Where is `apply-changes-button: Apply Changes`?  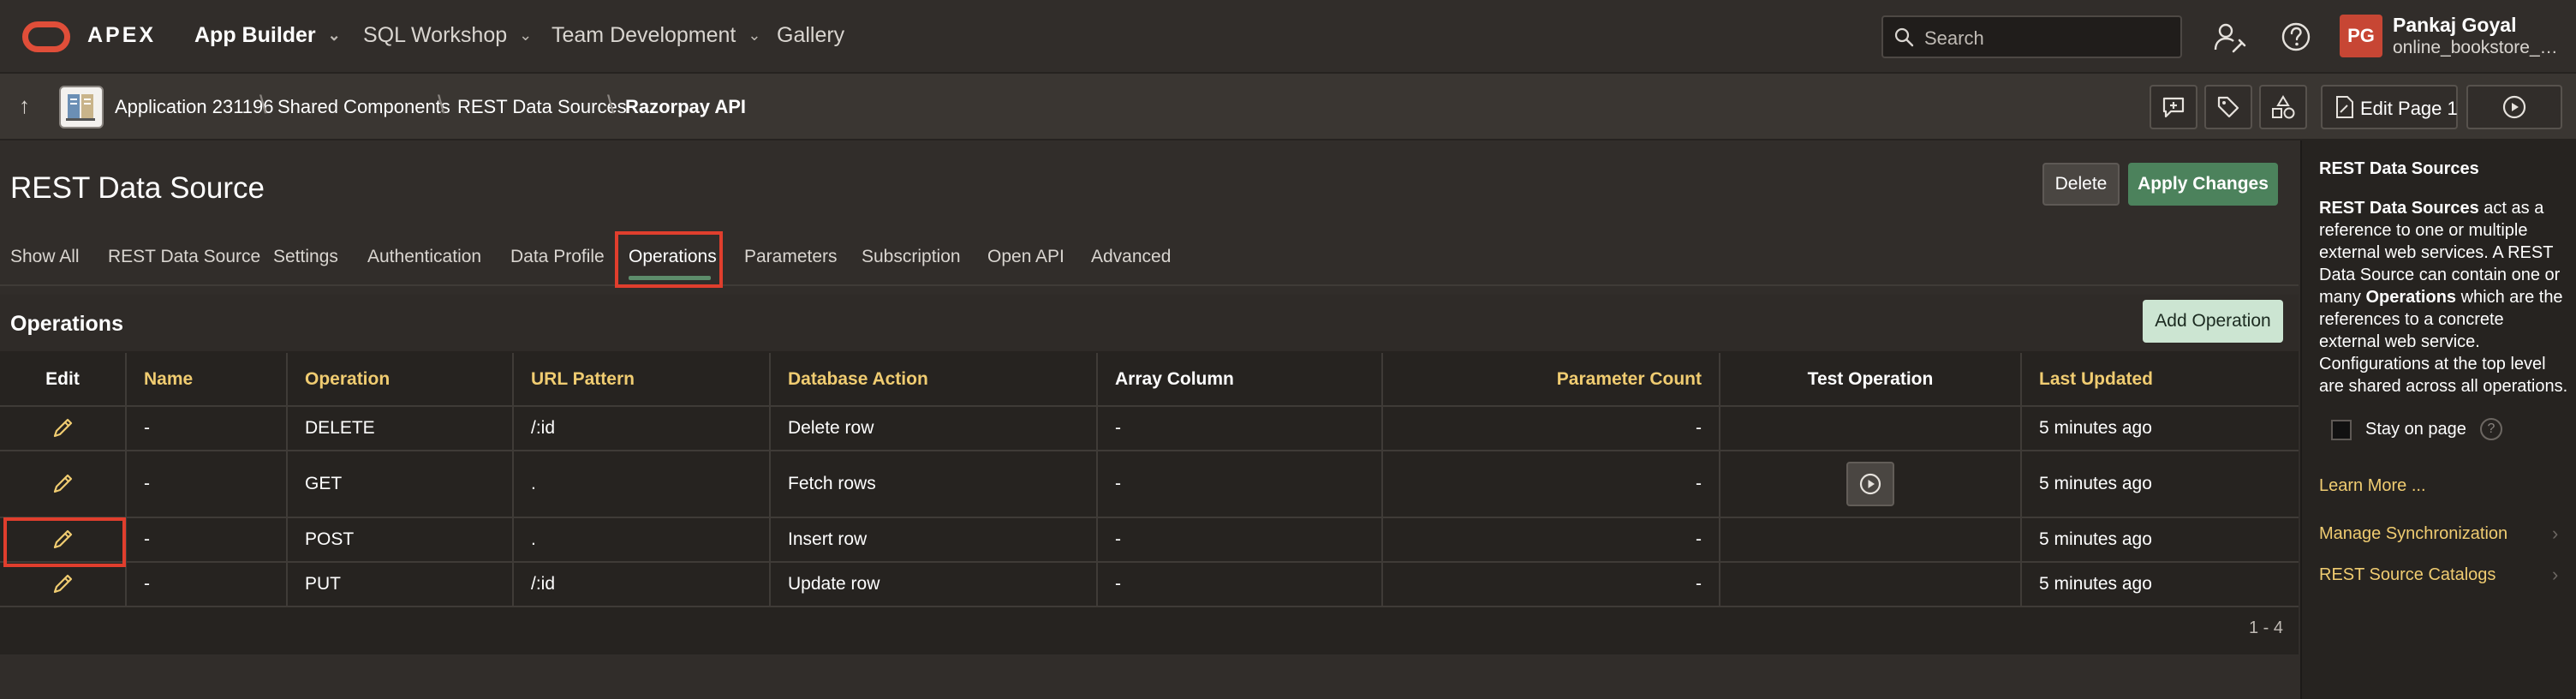 apply-changes-button: Apply Changes is located at coordinates (2203, 184).